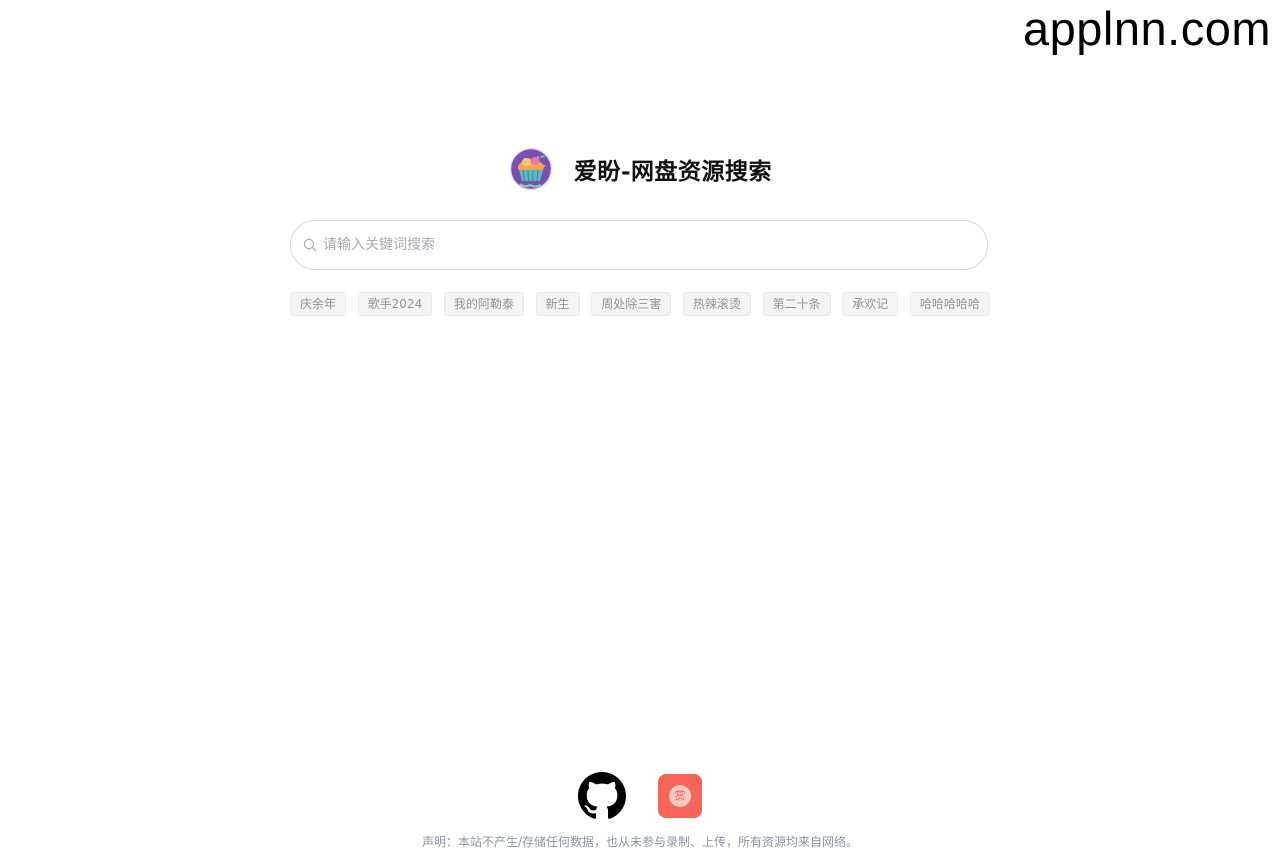 The width and height of the screenshot is (1280, 863). What do you see at coordinates (655, 245) in the screenshot?
I see `search-input` at bounding box center [655, 245].